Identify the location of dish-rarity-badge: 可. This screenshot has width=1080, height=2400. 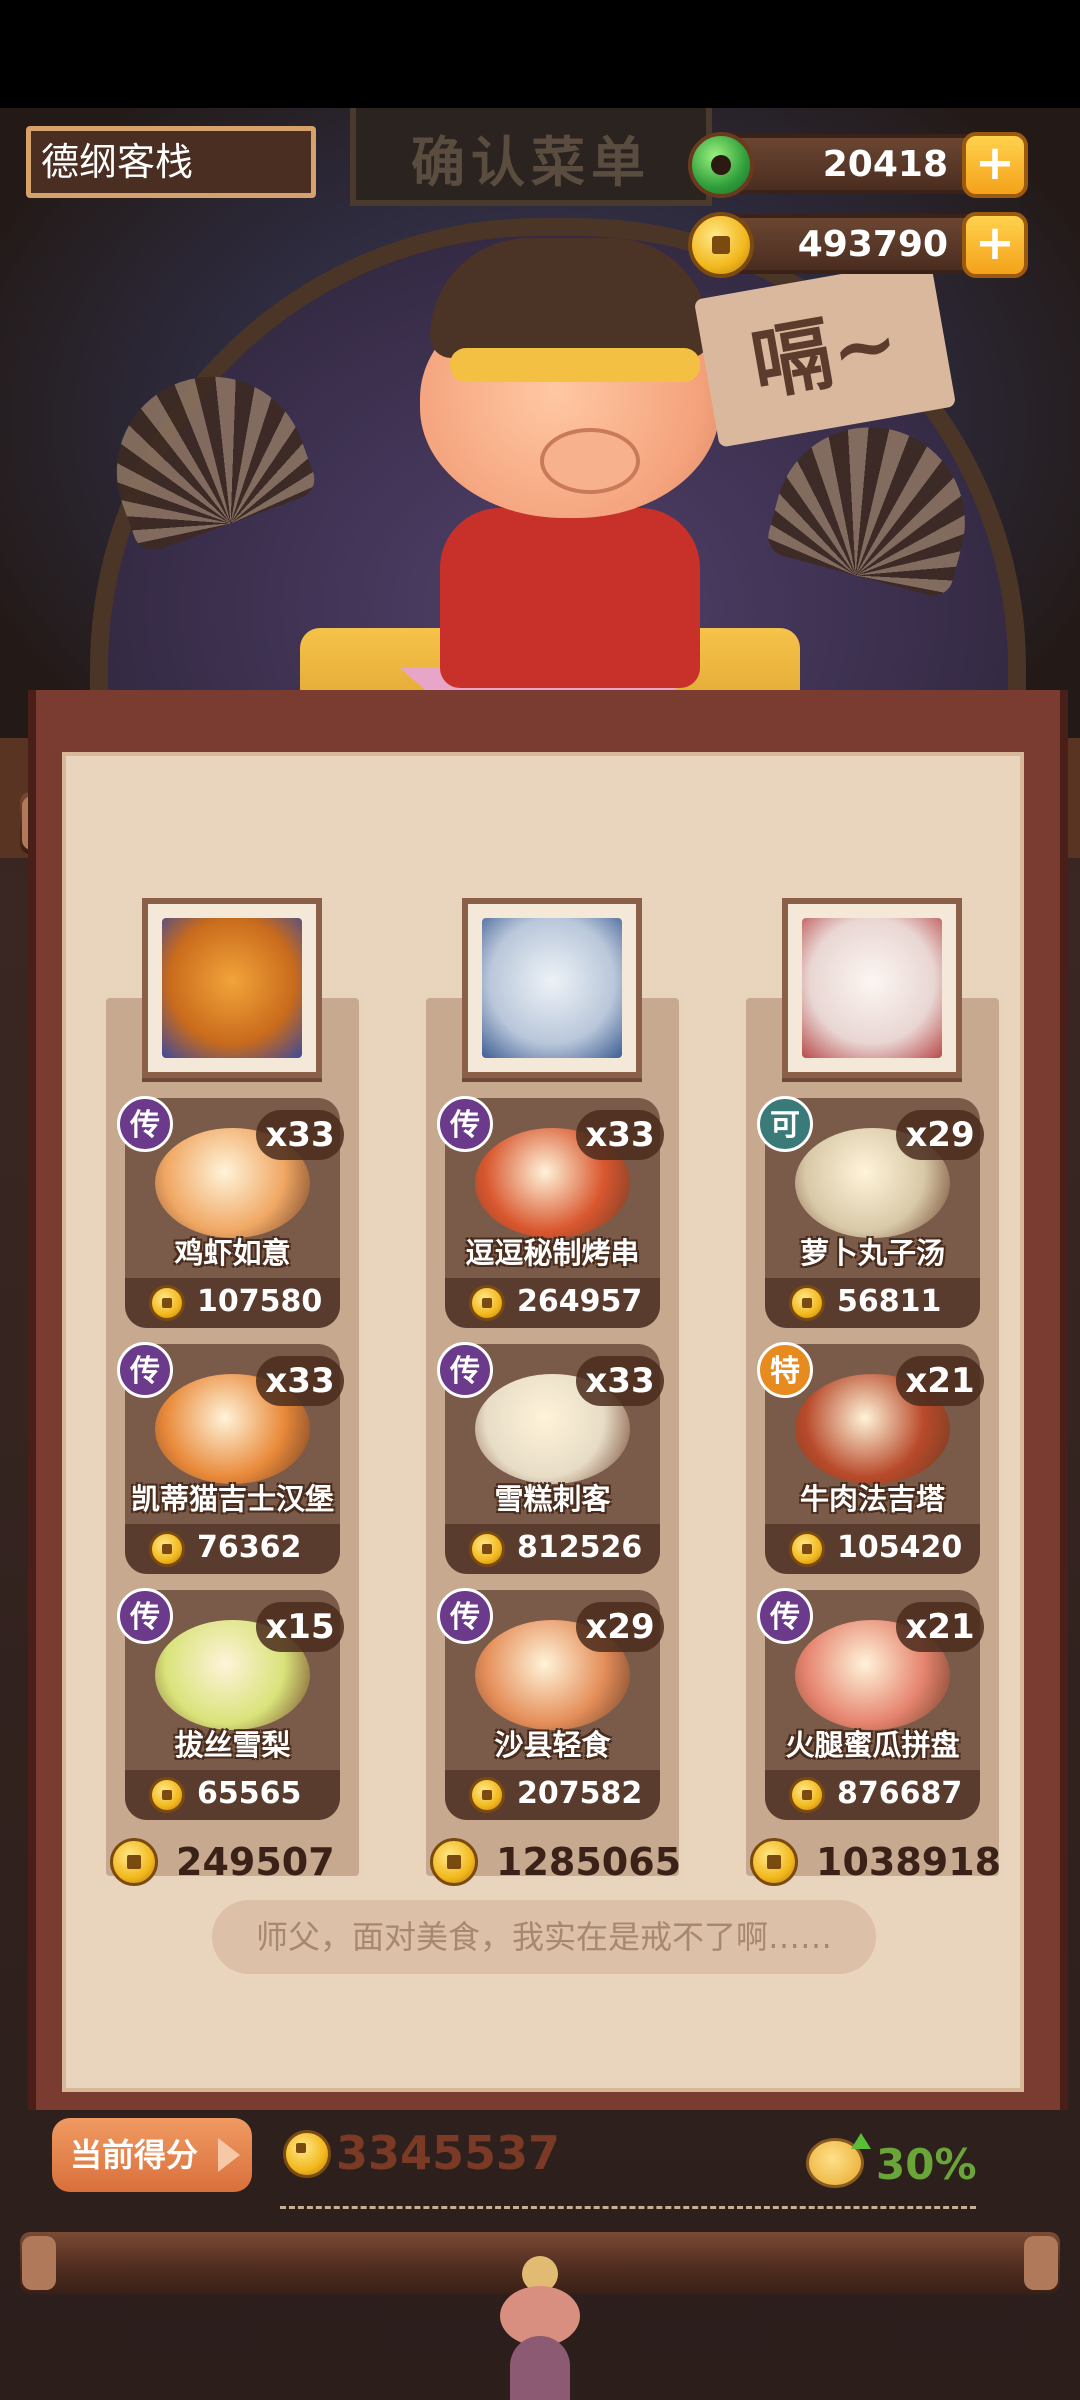
(785, 1124).